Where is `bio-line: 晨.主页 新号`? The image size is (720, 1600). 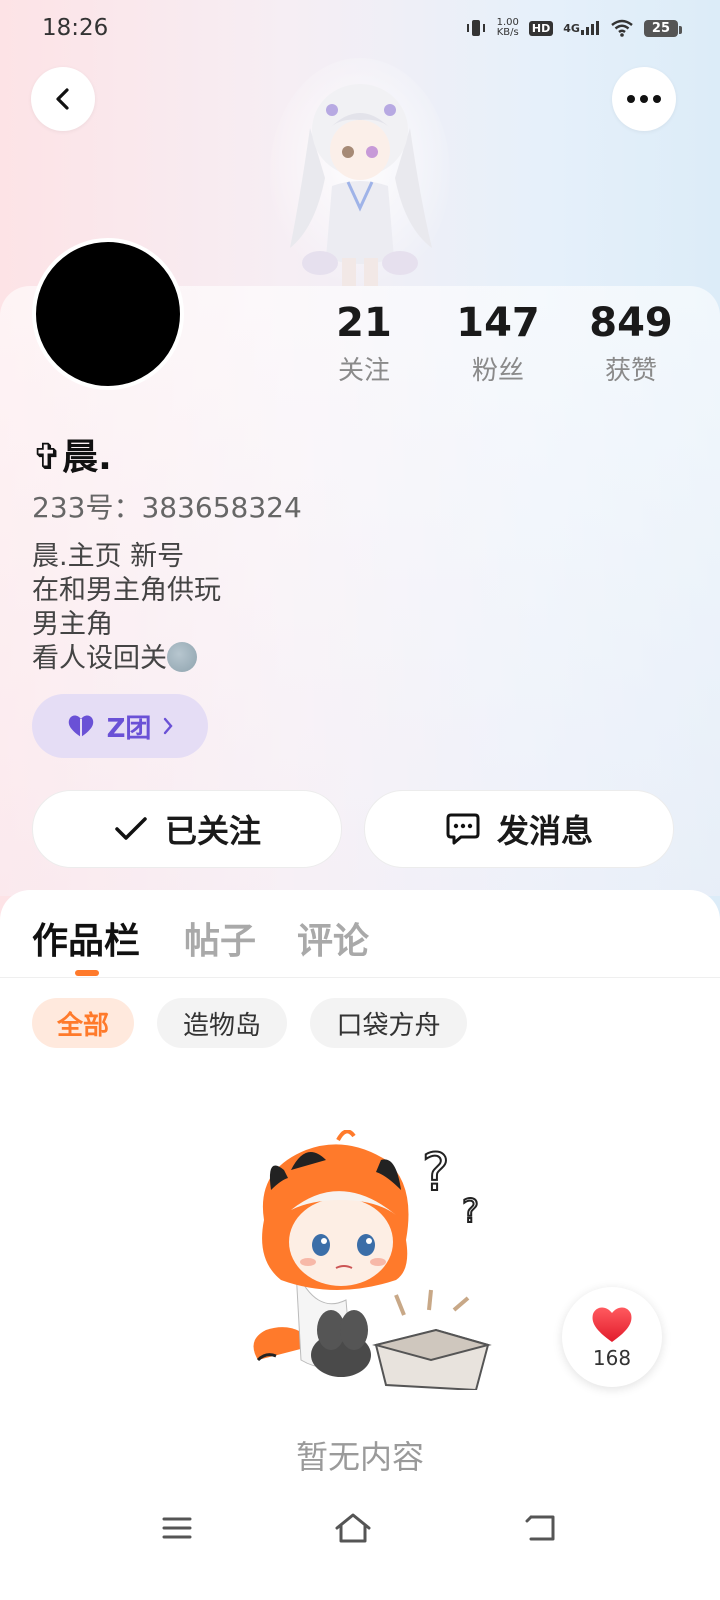
bio-line: 晨.主页 新号 is located at coordinates (108, 556).